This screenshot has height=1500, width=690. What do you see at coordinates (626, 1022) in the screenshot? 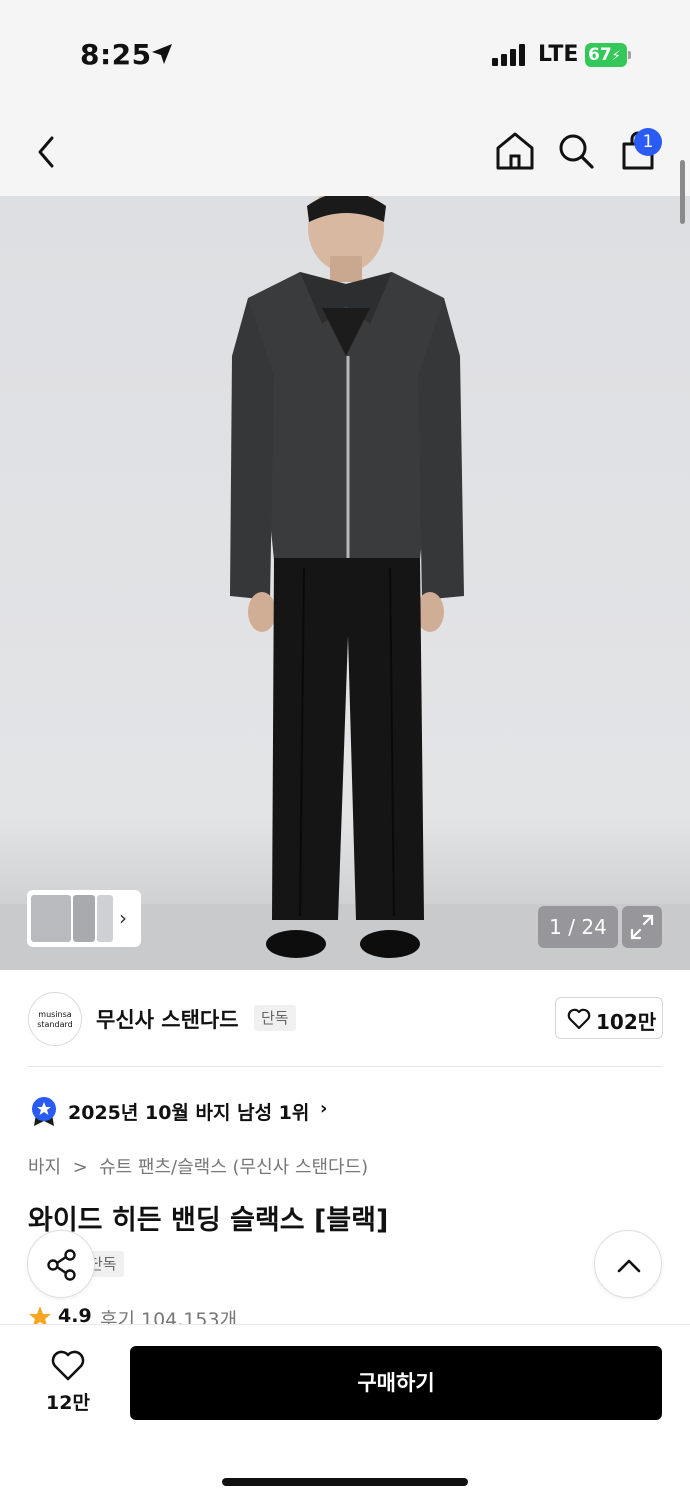
I see `brand-like-count: 102만` at bounding box center [626, 1022].